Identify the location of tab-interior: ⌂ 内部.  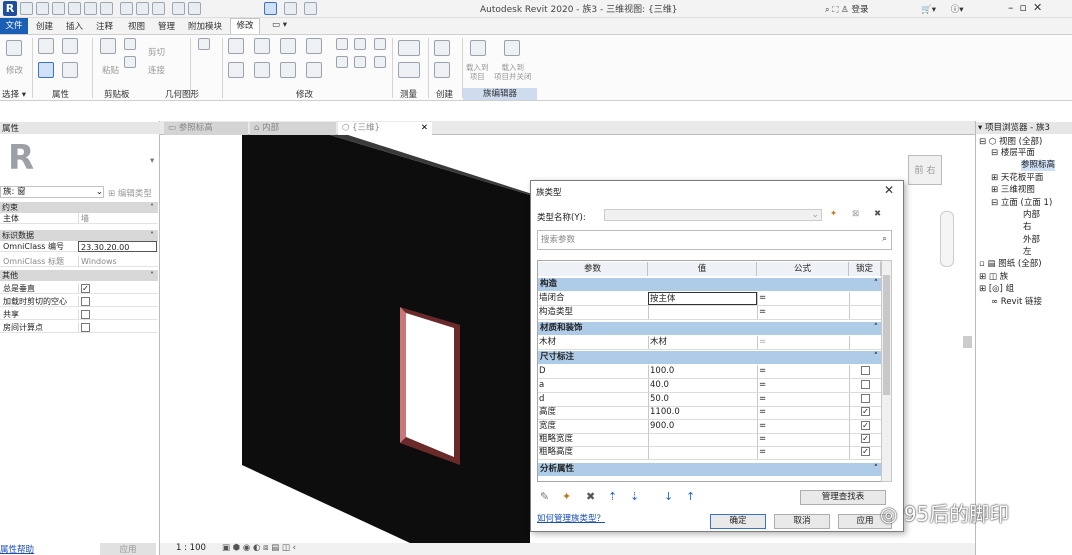
(293, 128).